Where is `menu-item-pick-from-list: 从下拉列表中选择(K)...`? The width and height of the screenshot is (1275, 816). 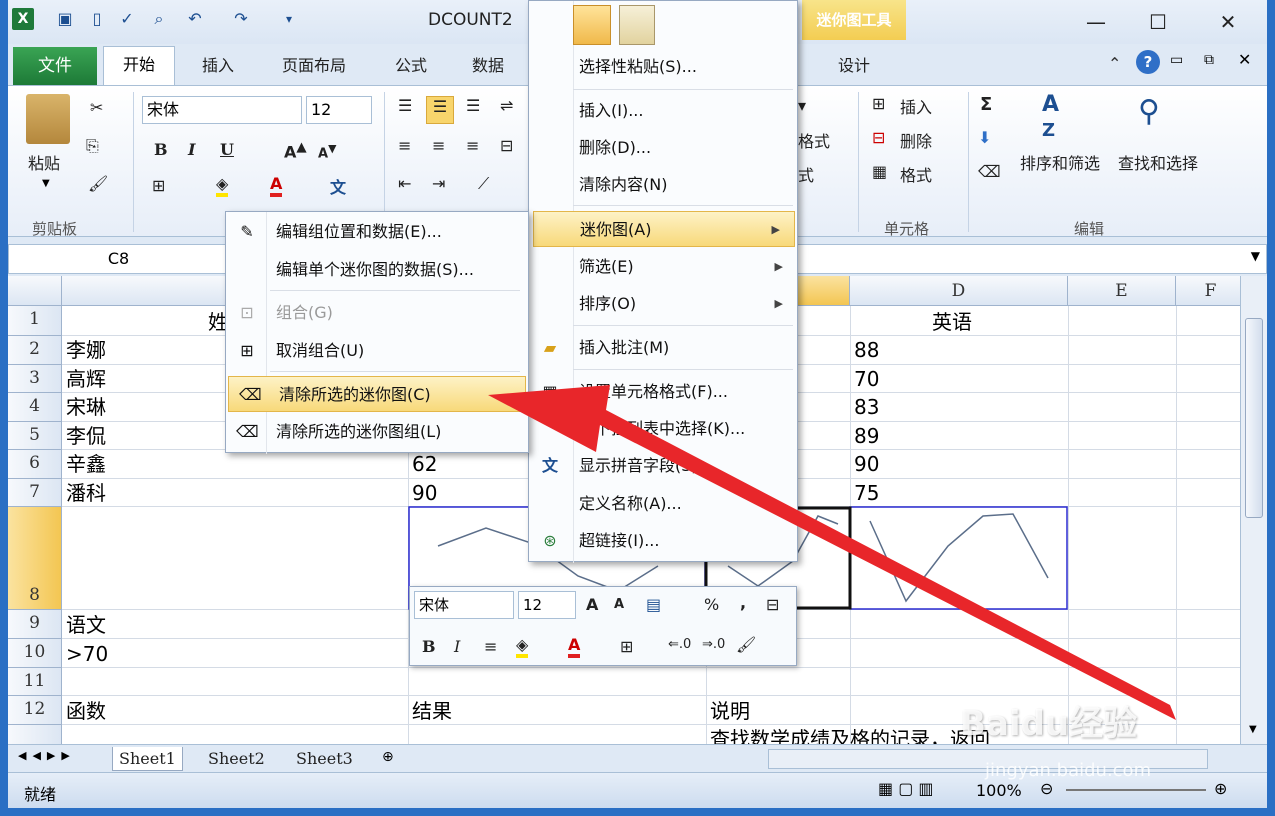 menu-item-pick-from-list: 从下拉列表中选择(K)... is located at coordinates (663, 429).